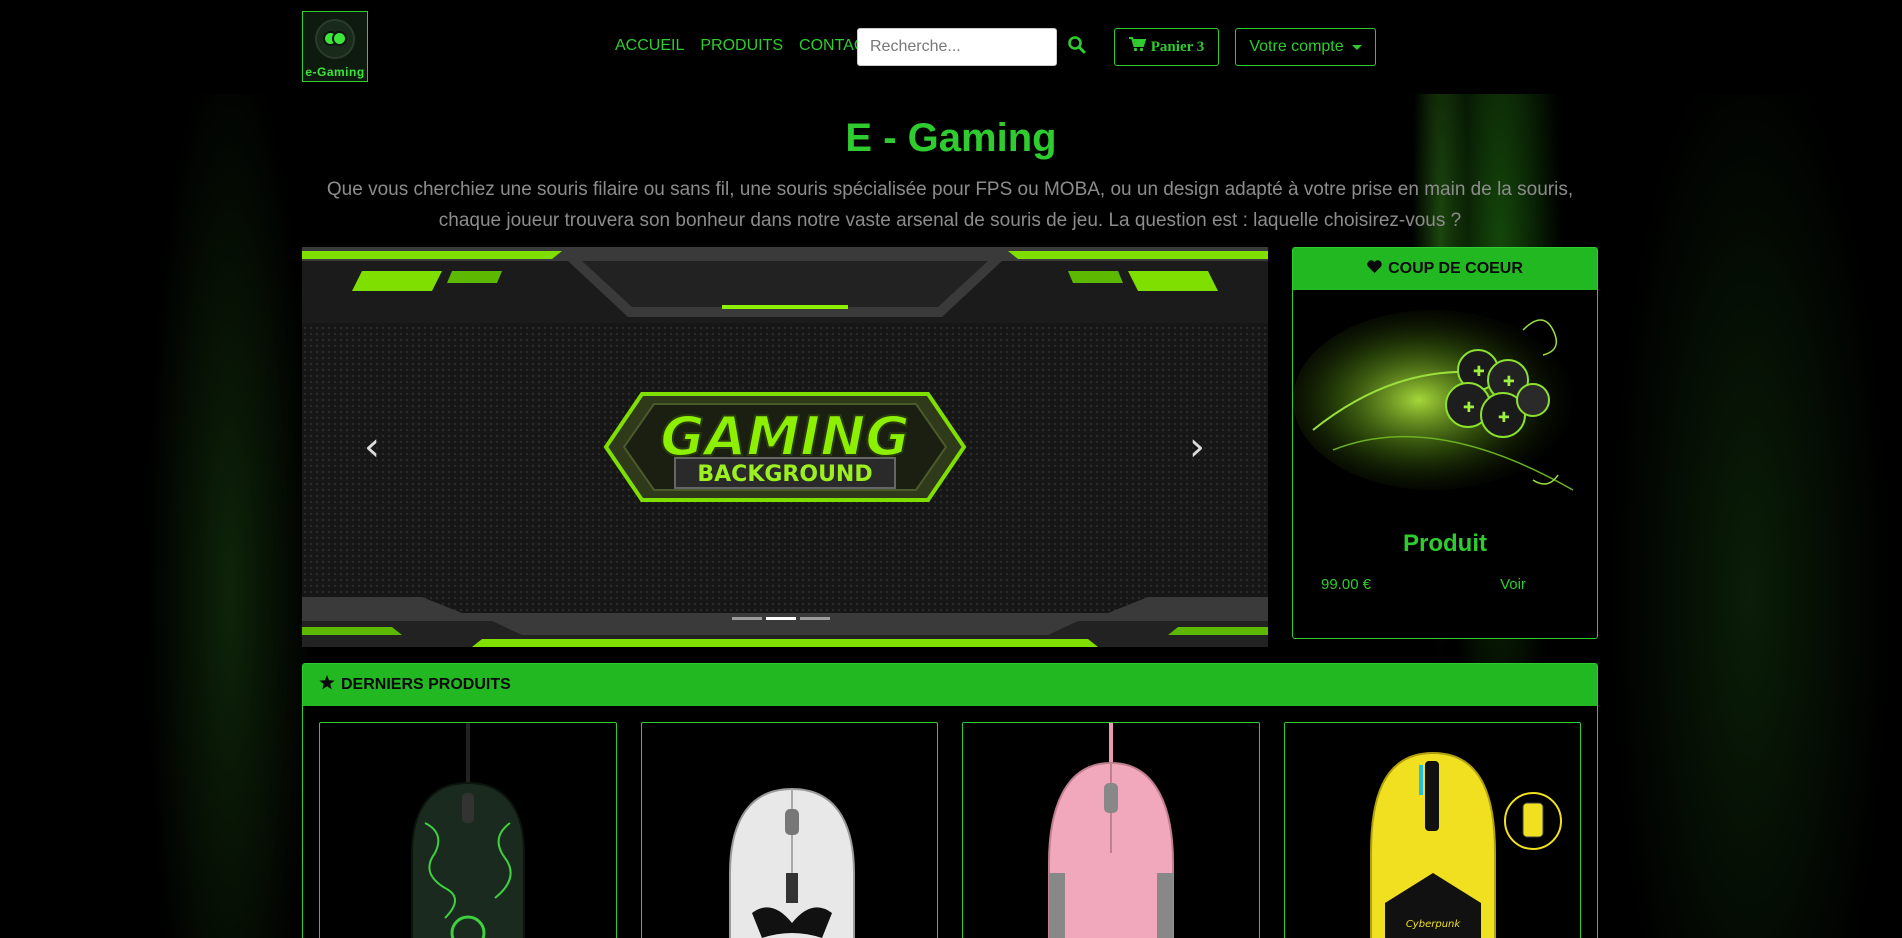 This screenshot has width=1902, height=938. I want to click on account-label: Votre compte, so click(1296, 46).